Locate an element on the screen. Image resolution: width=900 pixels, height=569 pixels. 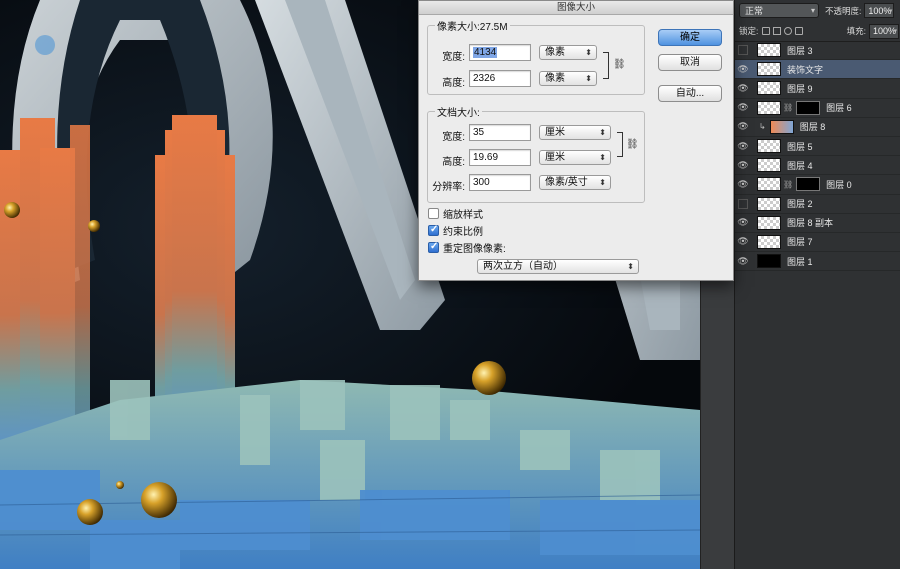
ok-button: 确定 is located at coordinates (690, 37).